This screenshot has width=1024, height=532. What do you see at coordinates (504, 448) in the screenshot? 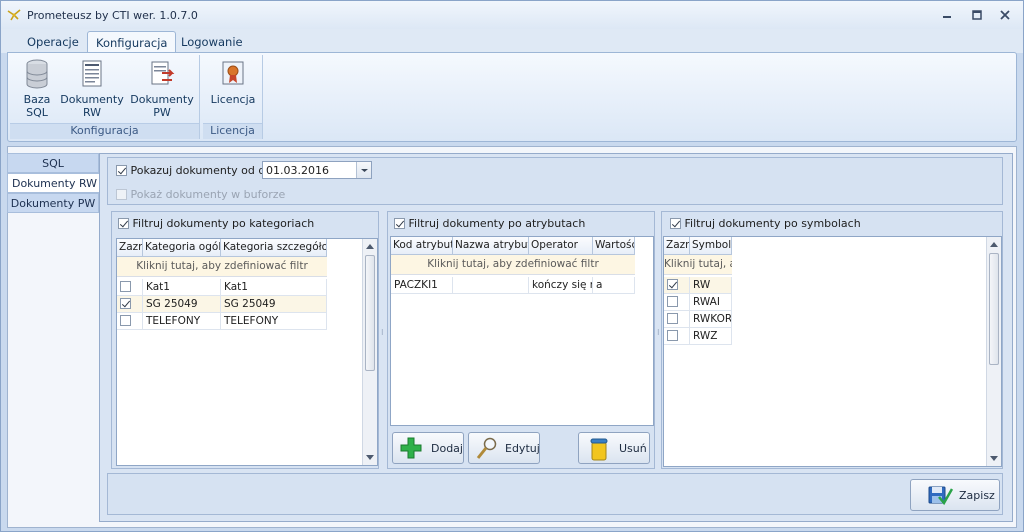
I see `edit-button: Edytuj` at bounding box center [504, 448].